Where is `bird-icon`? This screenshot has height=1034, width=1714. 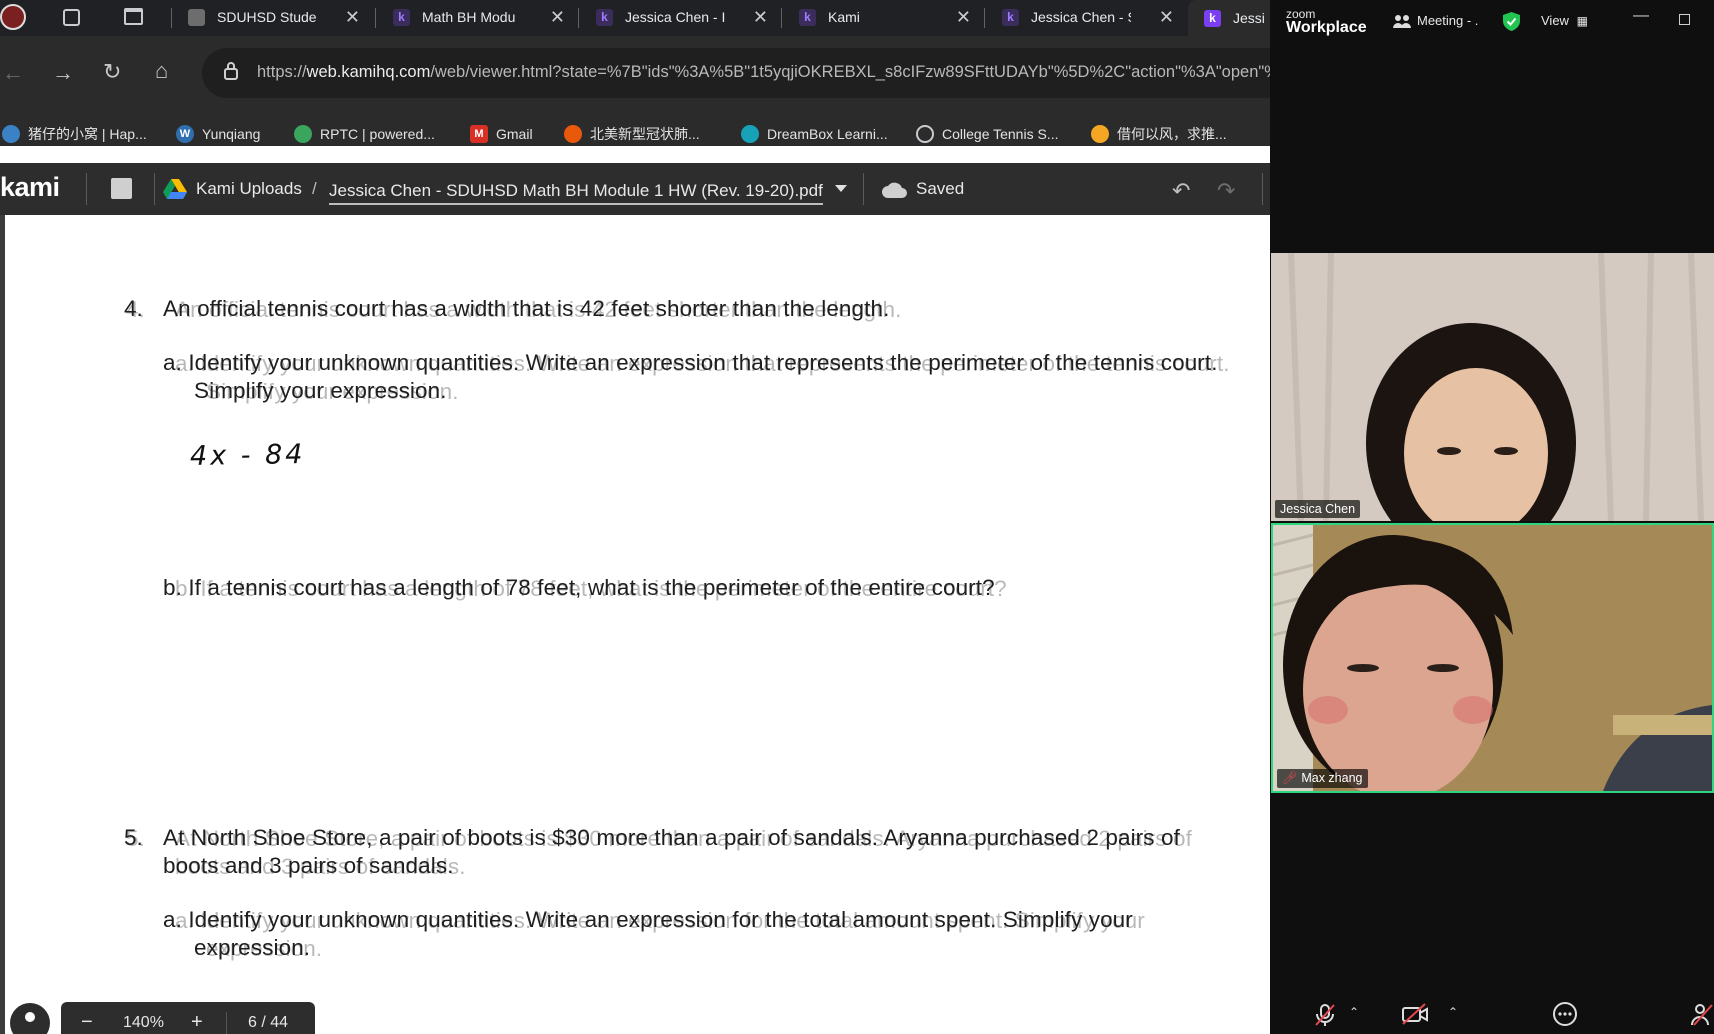
bird-icon is located at coordinates (11, 134).